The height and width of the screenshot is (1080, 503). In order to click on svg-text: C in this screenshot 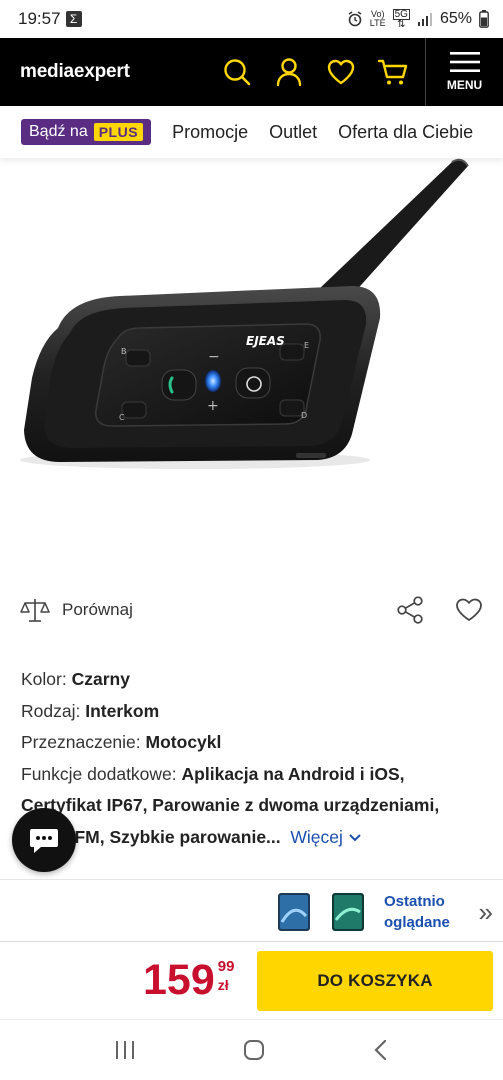, I will do `click(122, 417)`.